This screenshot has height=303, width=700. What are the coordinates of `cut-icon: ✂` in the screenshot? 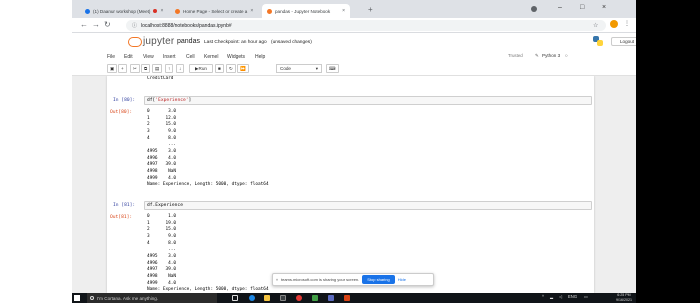 It's located at (135, 68).